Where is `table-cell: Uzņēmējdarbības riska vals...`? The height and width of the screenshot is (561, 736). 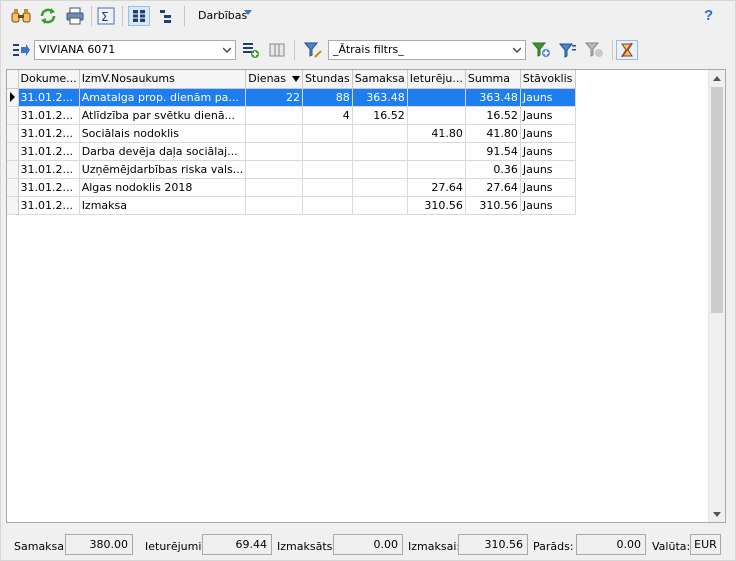 table-cell: Uzņēmējdarbības riska vals... is located at coordinates (163, 169).